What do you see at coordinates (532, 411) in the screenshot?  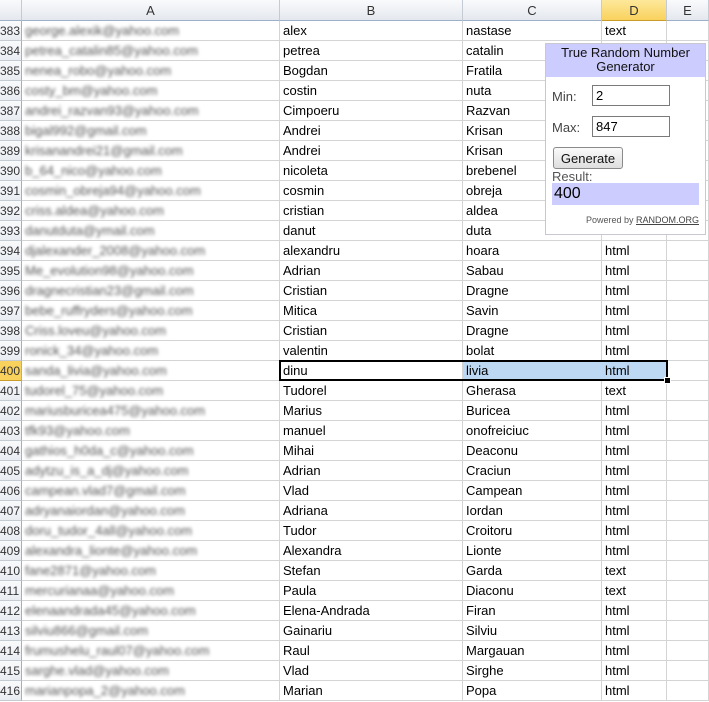 I see `cell-last-name: Buricea` at bounding box center [532, 411].